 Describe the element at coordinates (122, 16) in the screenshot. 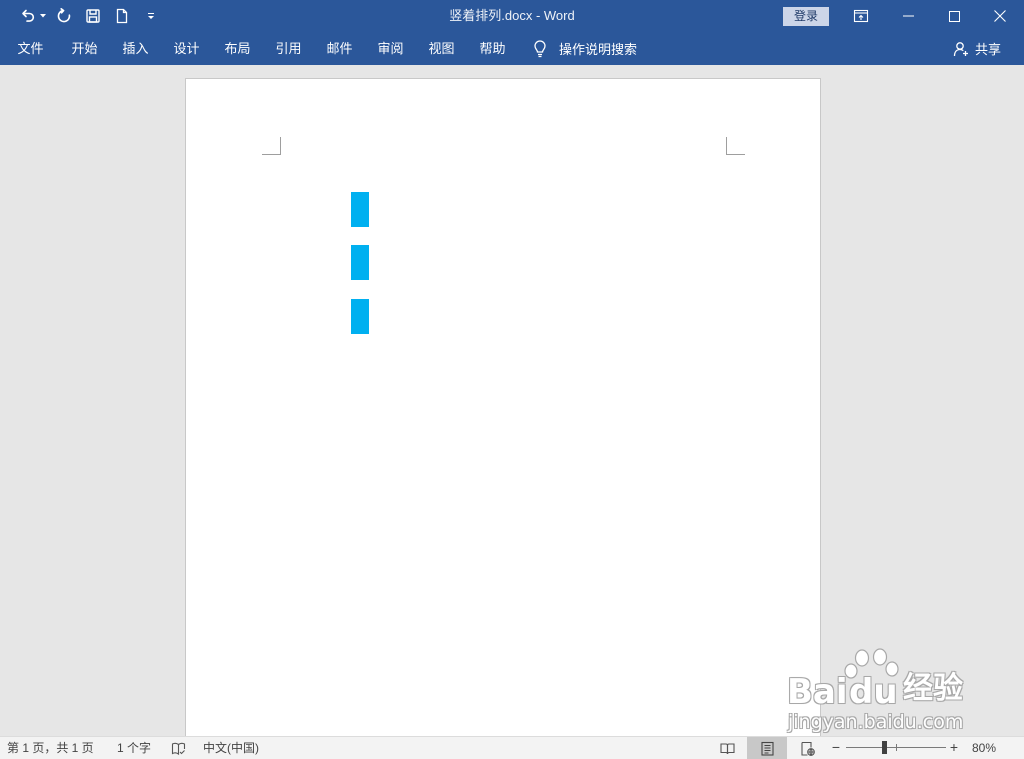

I see `new-document-icon` at that location.